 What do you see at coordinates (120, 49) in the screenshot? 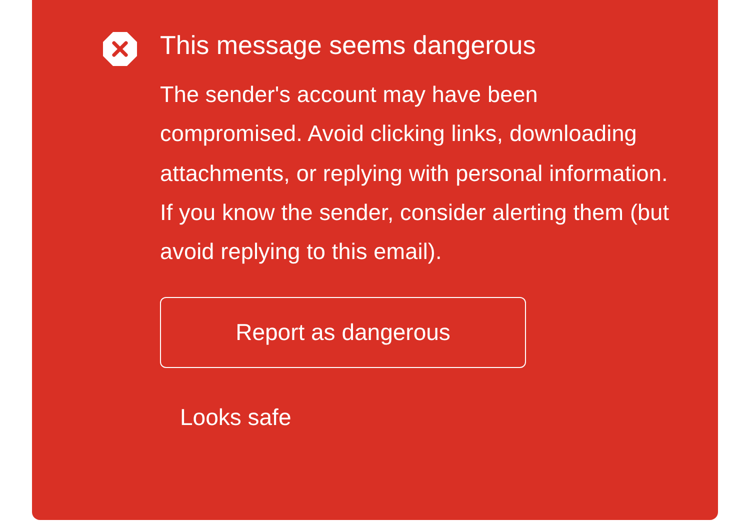
I see `error-icon` at bounding box center [120, 49].